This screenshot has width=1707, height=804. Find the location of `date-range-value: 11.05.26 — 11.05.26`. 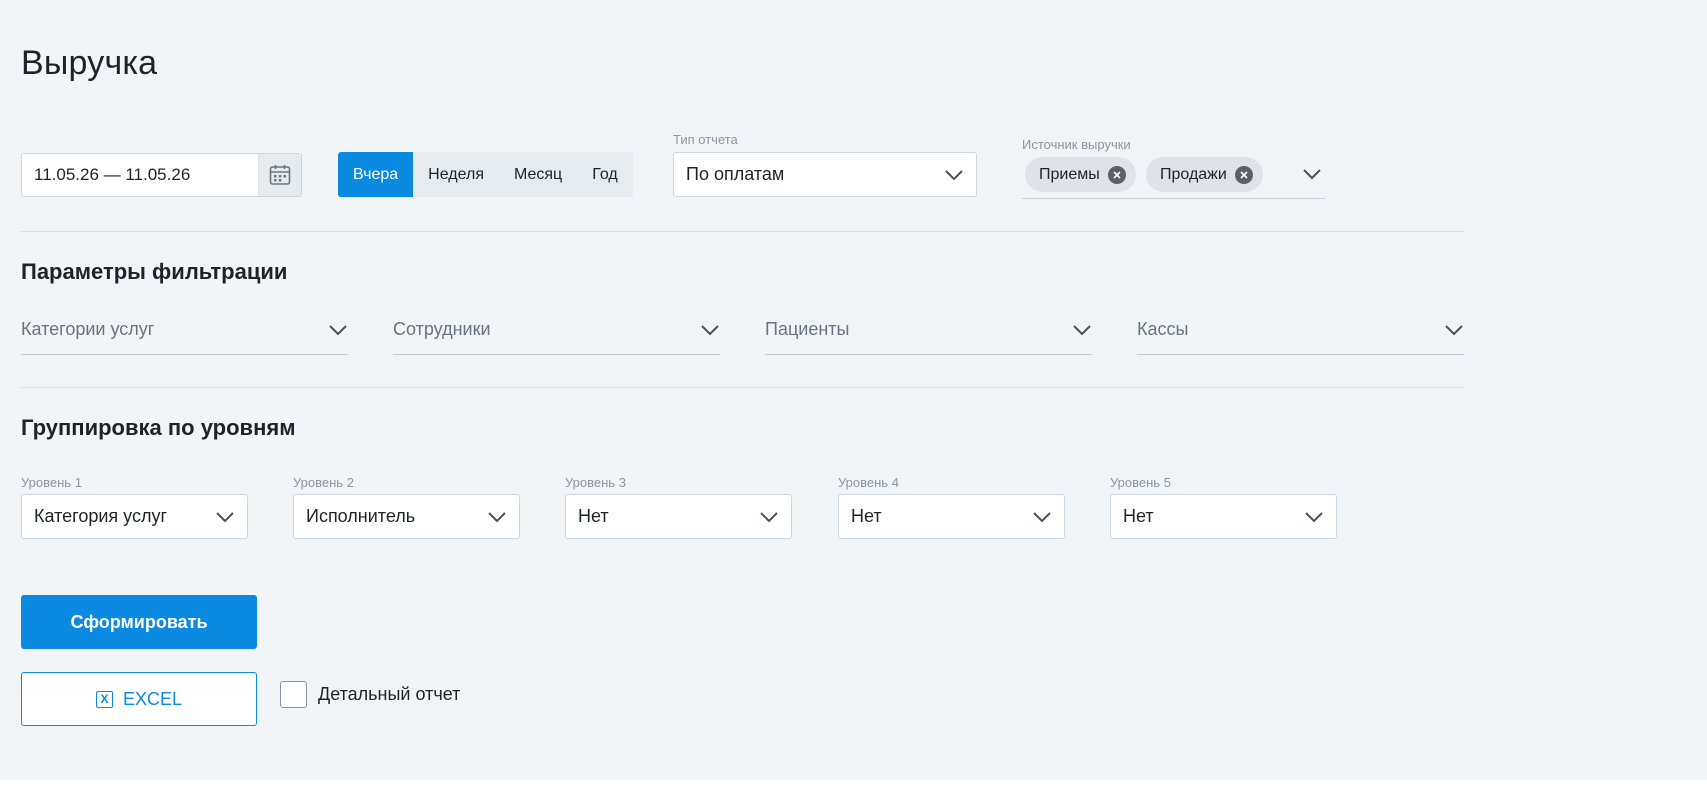

date-range-value: 11.05.26 — 11.05.26 is located at coordinates (140, 175).